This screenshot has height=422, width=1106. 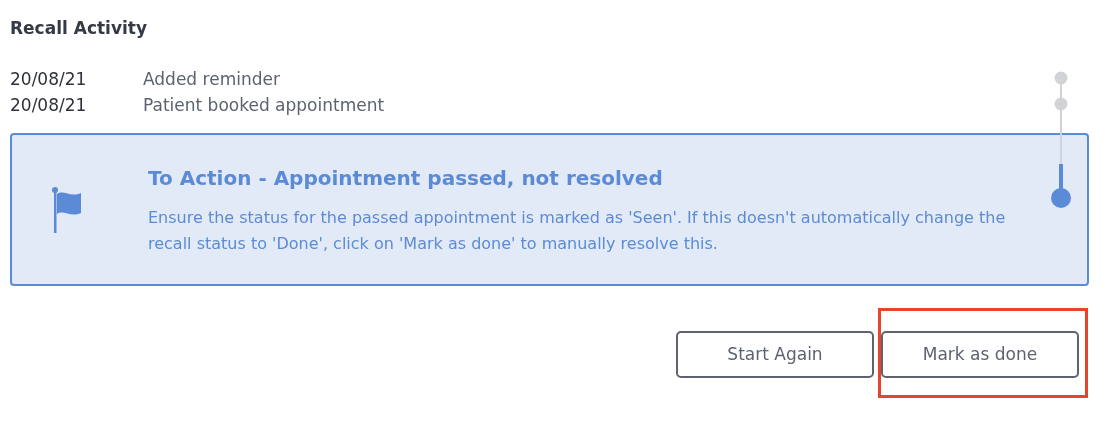 What do you see at coordinates (775, 354) in the screenshot?
I see `action-button: Start Again` at bounding box center [775, 354].